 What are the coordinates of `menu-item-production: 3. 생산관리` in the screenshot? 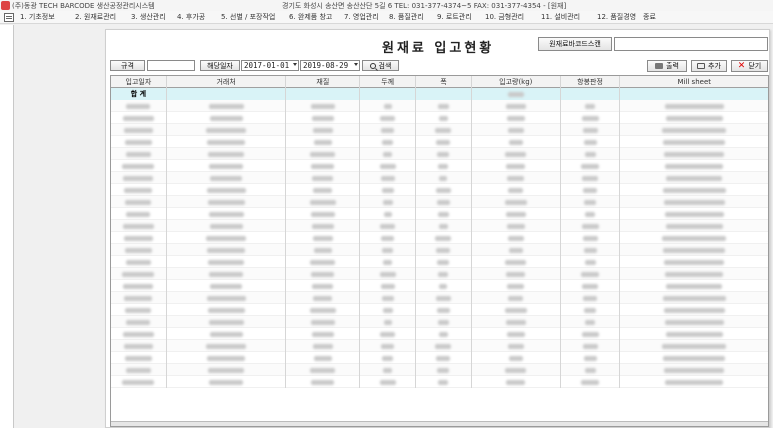 It's located at (154, 17).